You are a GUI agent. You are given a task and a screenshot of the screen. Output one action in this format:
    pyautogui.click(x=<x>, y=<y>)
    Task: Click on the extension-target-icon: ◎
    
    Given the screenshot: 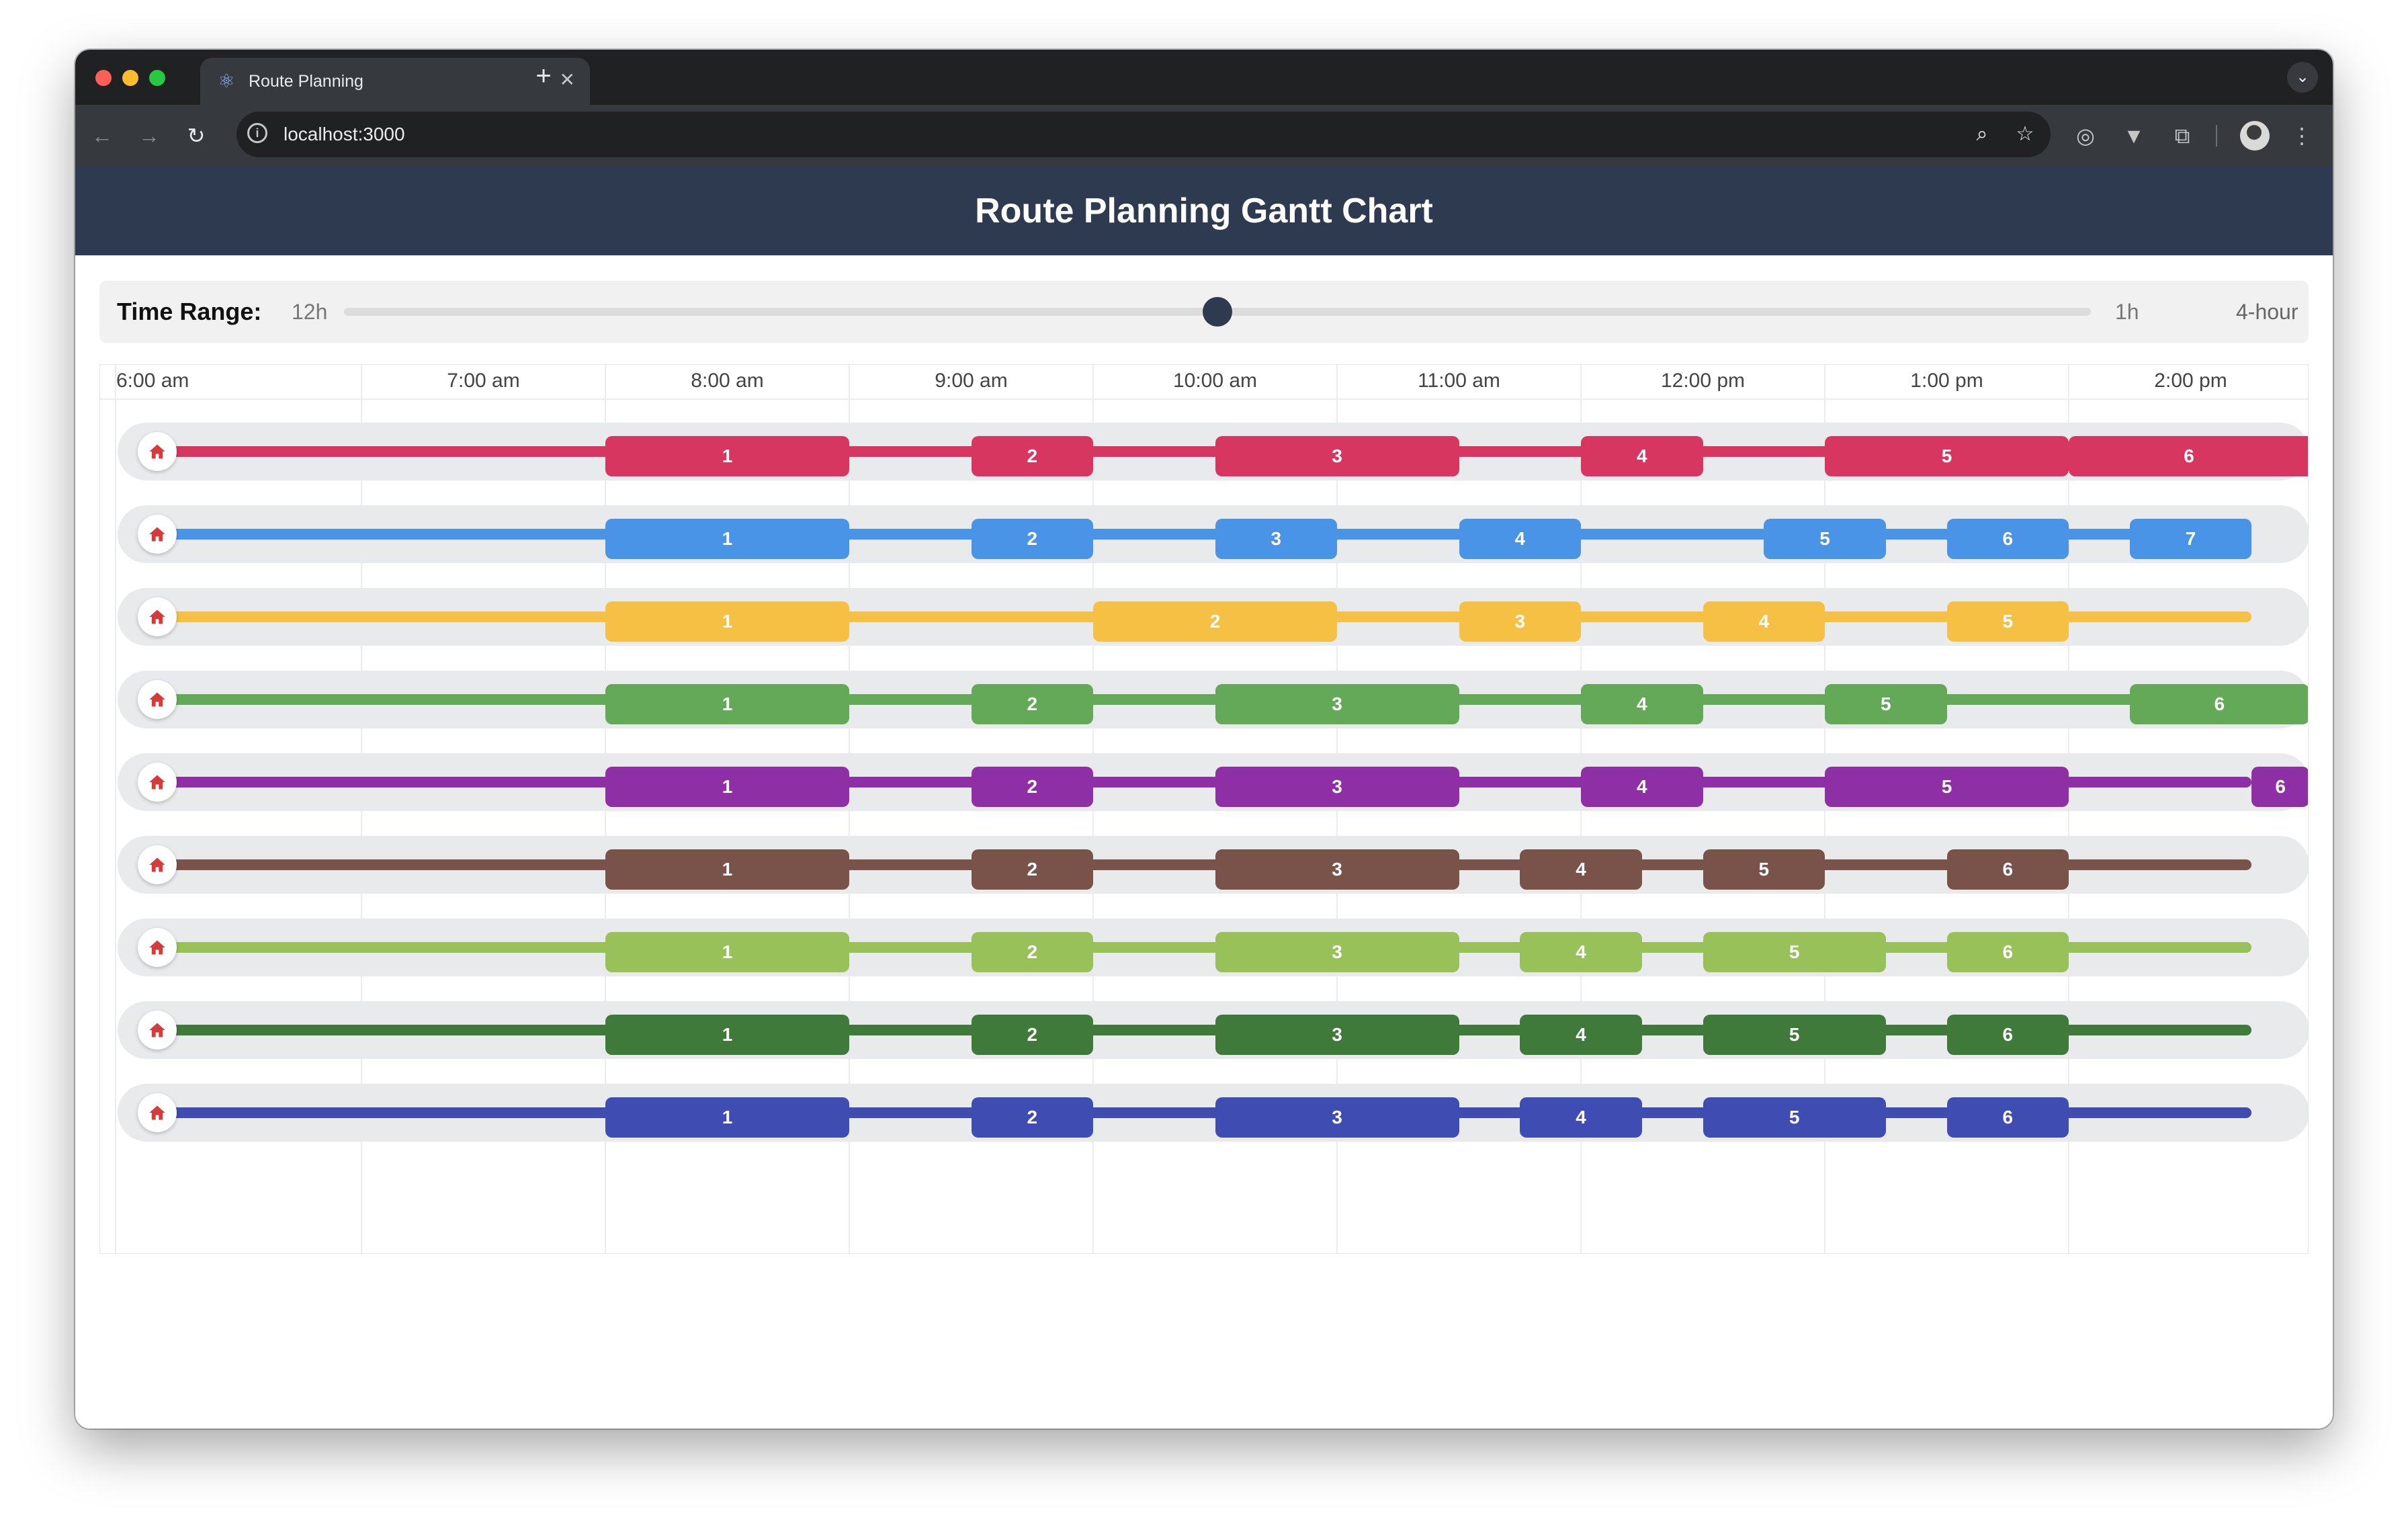 What is the action you would take?
    pyautogui.click(x=2085, y=136)
    